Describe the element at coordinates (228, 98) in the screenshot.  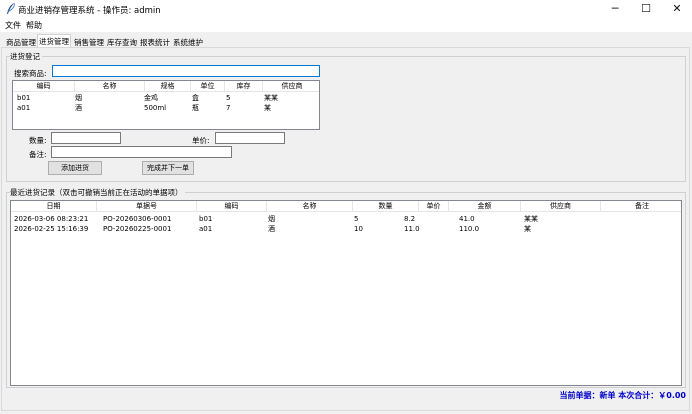
I see `product-stock: 5` at that location.